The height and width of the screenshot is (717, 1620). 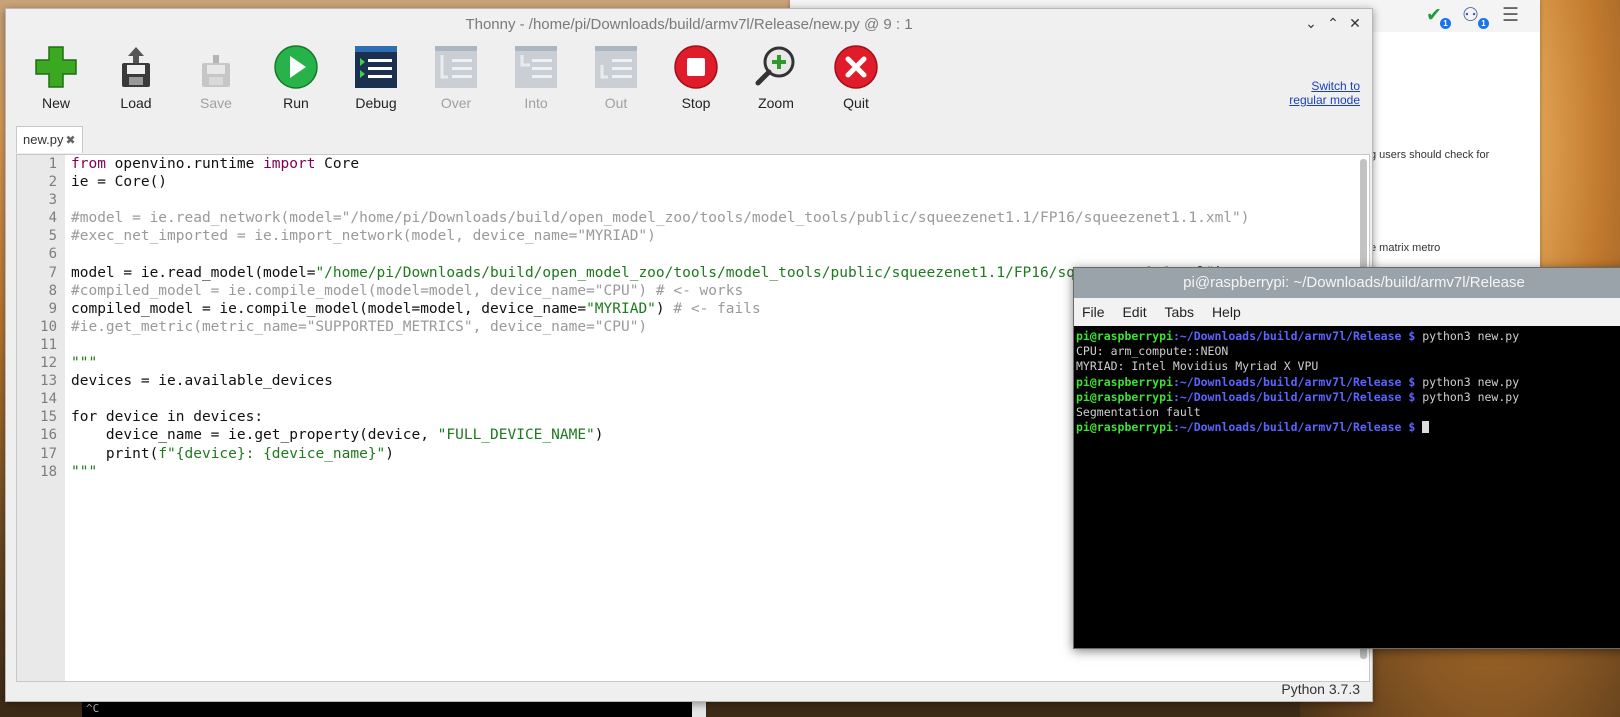 What do you see at coordinates (48, 381) in the screenshot?
I see `line-number: 13` at bounding box center [48, 381].